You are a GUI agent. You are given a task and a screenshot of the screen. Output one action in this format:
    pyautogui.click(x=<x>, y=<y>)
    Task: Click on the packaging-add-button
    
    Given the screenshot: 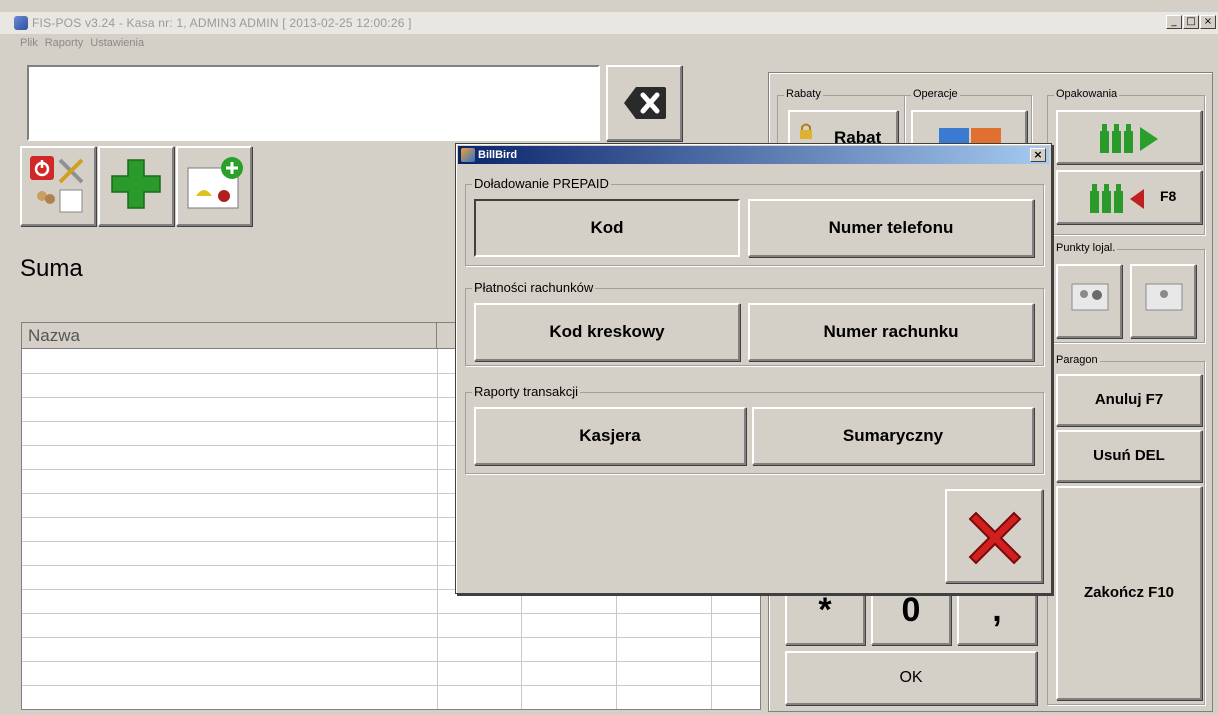 What is the action you would take?
    pyautogui.click(x=1129, y=137)
    